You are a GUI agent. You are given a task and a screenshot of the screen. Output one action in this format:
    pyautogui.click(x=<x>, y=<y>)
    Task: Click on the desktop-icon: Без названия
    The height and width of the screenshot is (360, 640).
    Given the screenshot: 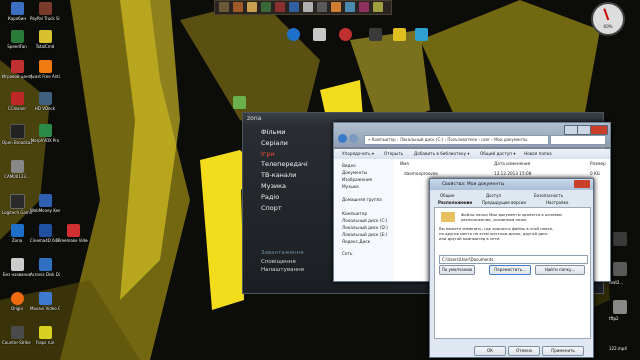 What is the action you would take?
    pyautogui.click(x=17, y=267)
    